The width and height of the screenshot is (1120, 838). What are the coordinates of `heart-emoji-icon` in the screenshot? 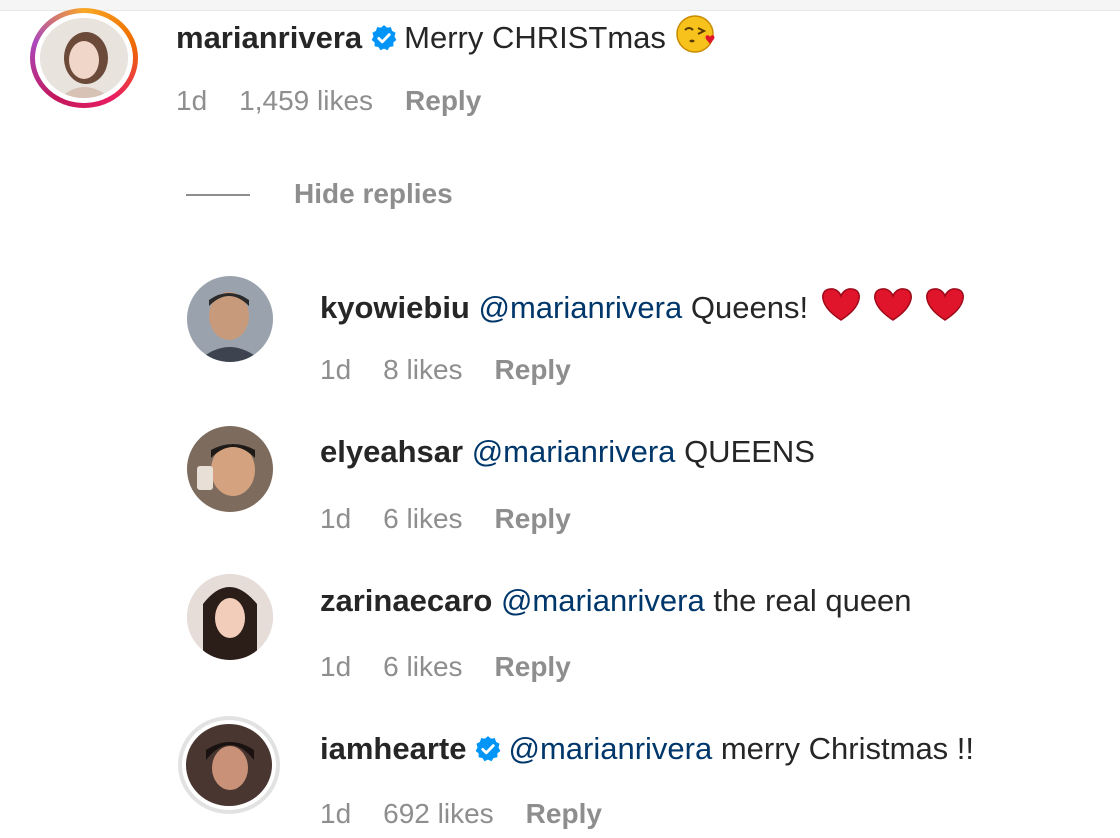 It's located at (892, 304).